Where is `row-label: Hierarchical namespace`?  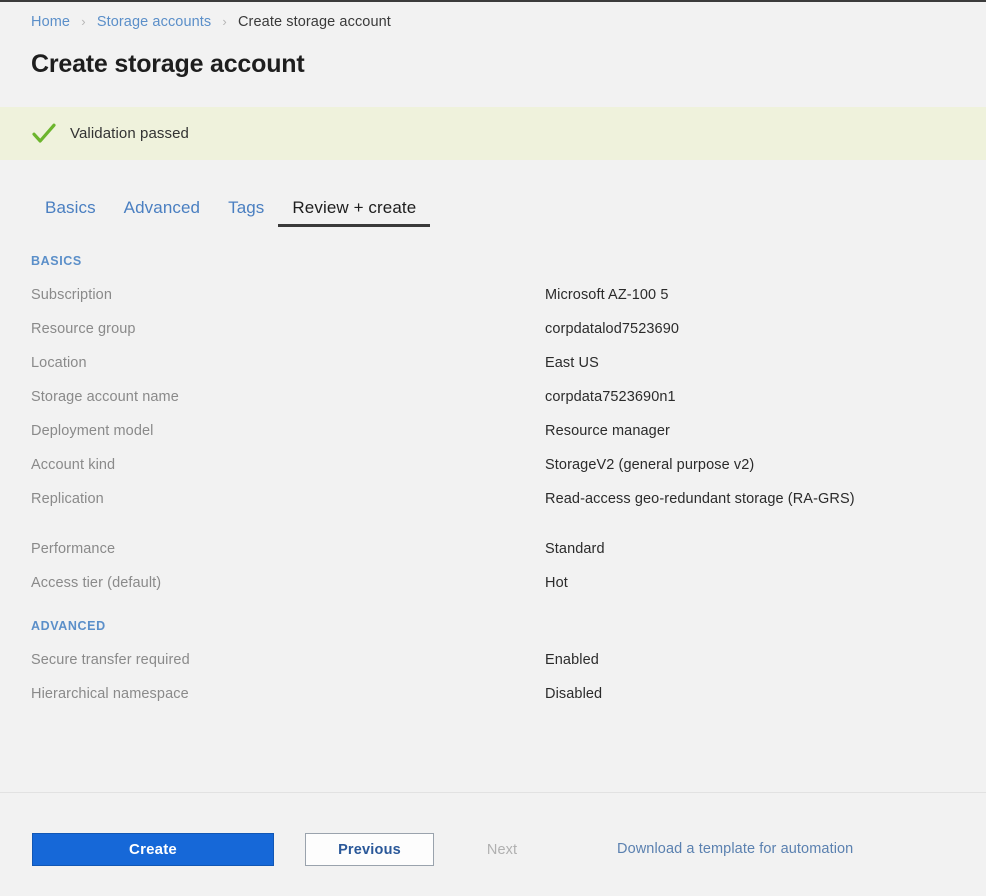
row-label: Hierarchical namespace is located at coordinates (110, 694).